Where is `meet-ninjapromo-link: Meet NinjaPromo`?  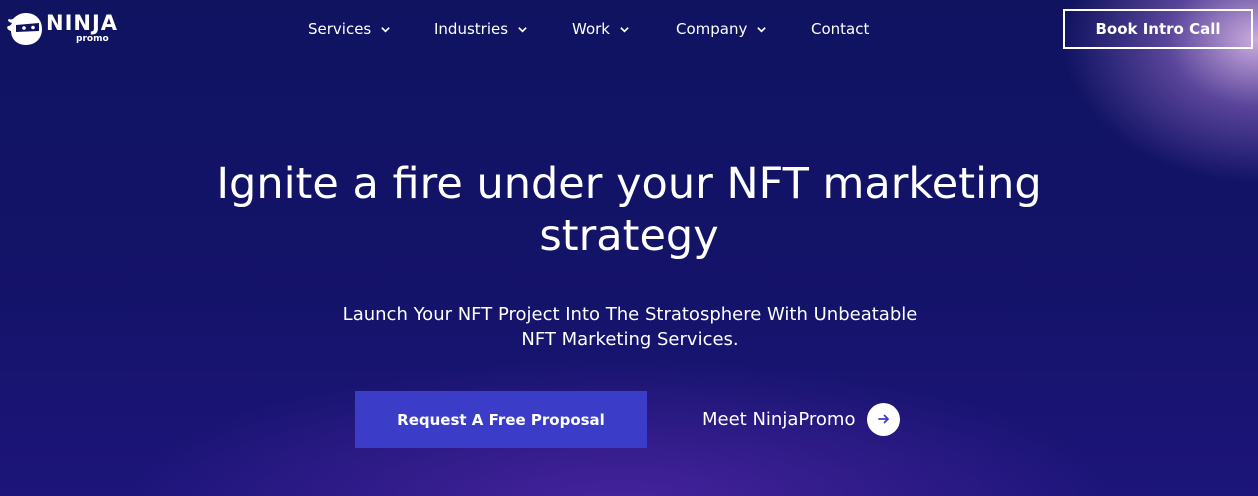 meet-ninjapromo-link: Meet NinjaPromo is located at coordinates (801, 419).